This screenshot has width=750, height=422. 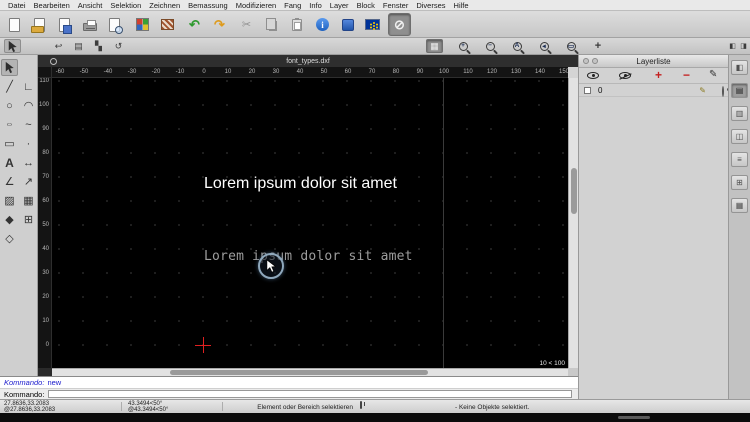 I want to click on isometric-grid-button: ▚, so click(x=98, y=46).